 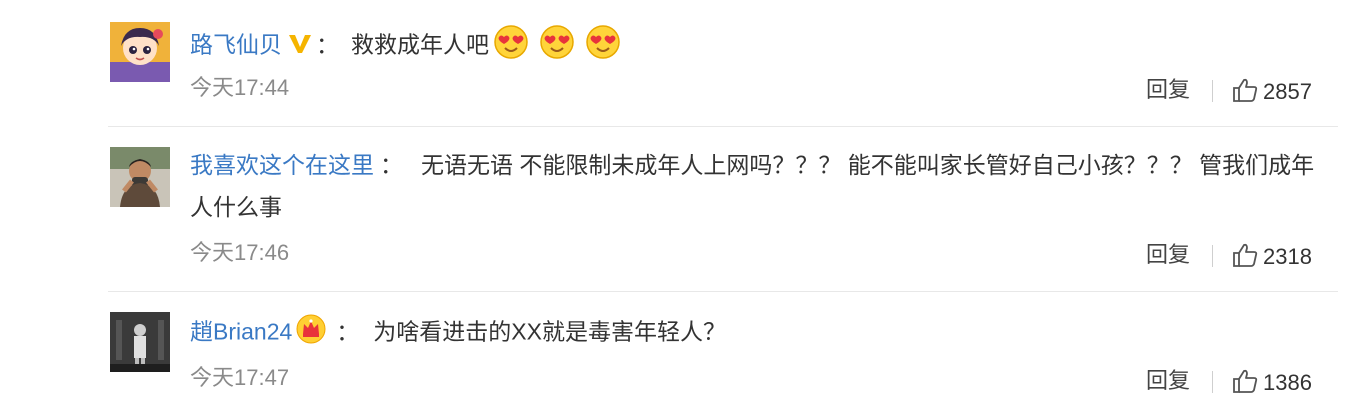 I want to click on username-link: 路飞仙贝, so click(x=236, y=45).